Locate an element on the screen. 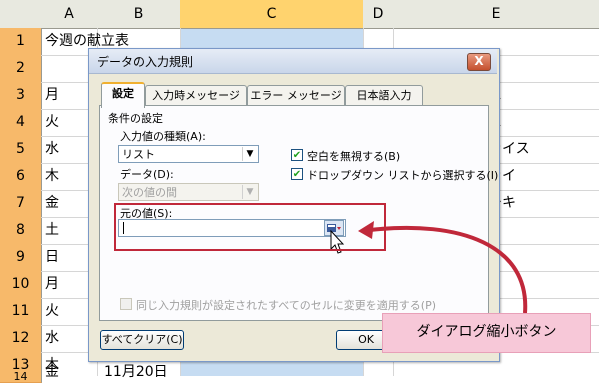 The height and width of the screenshot is (383, 599). dialog-title: データの入力規則 is located at coordinates (145, 62).